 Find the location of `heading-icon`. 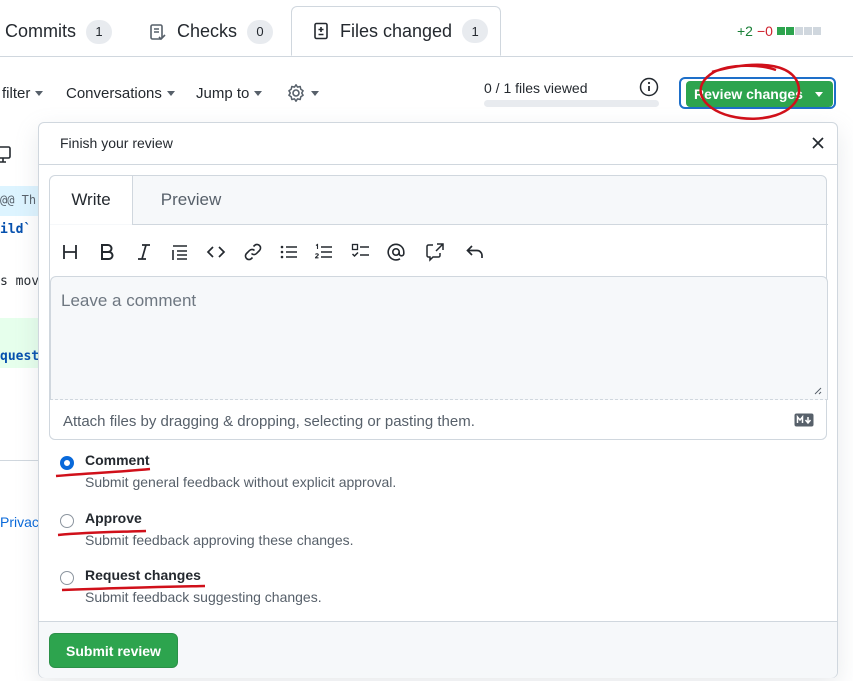

heading-icon is located at coordinates (70, 252).